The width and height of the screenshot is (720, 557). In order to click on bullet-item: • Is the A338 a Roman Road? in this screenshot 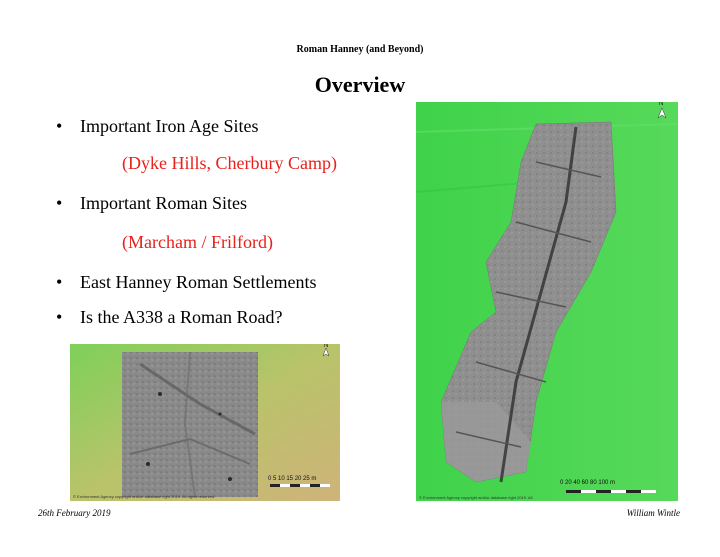, I will do `click(169, 317)`.